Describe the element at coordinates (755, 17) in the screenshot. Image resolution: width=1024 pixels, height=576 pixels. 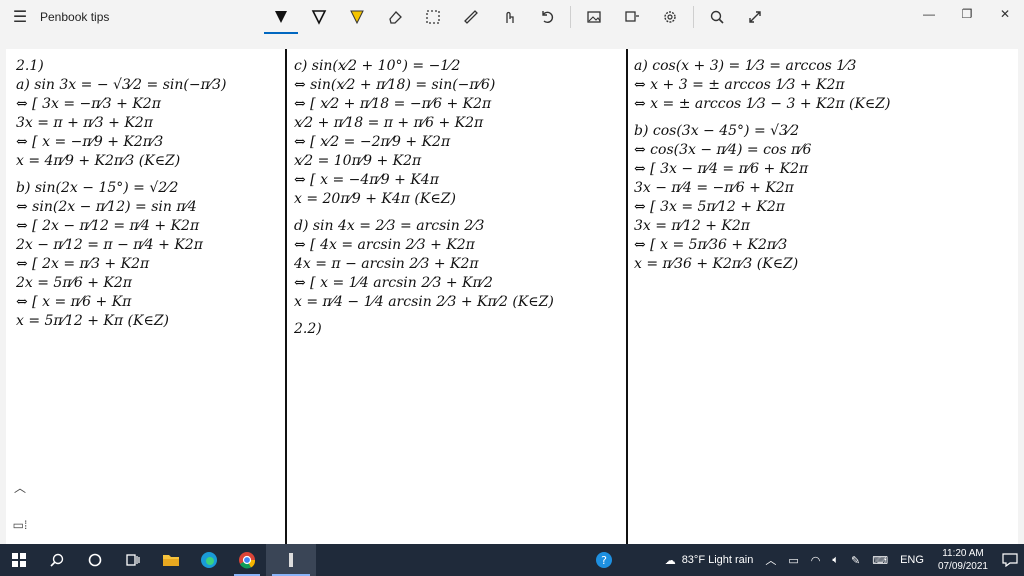
I see `fullscreen-icon` at that location.